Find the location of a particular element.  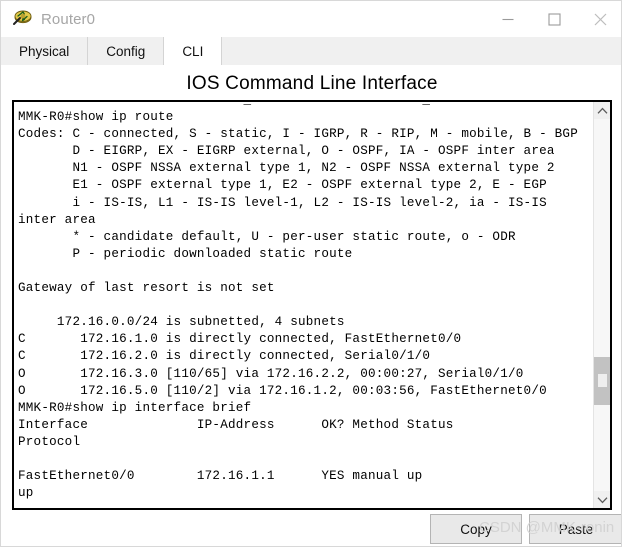

tab-cli-label: CLI is located at coordinates (193, 51).